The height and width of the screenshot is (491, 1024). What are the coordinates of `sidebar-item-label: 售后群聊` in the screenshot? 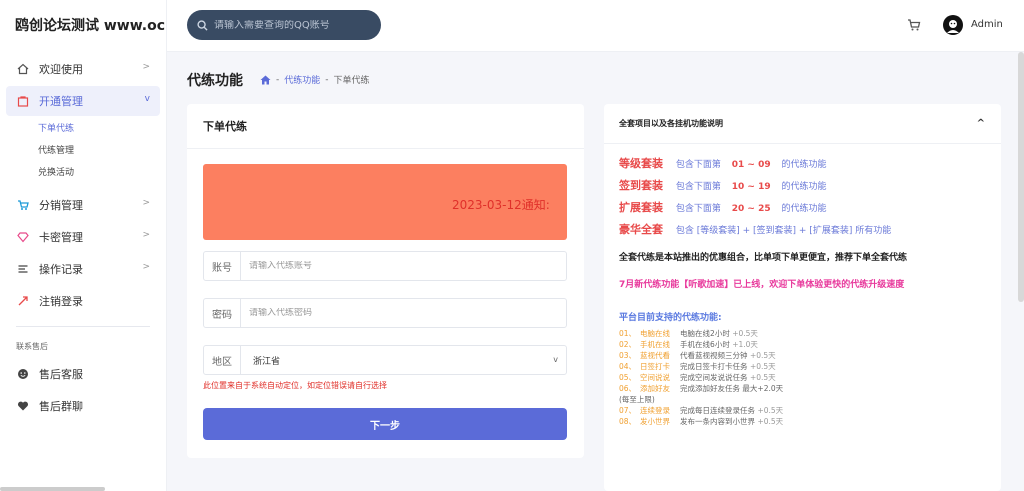 It's located at (61, 406).